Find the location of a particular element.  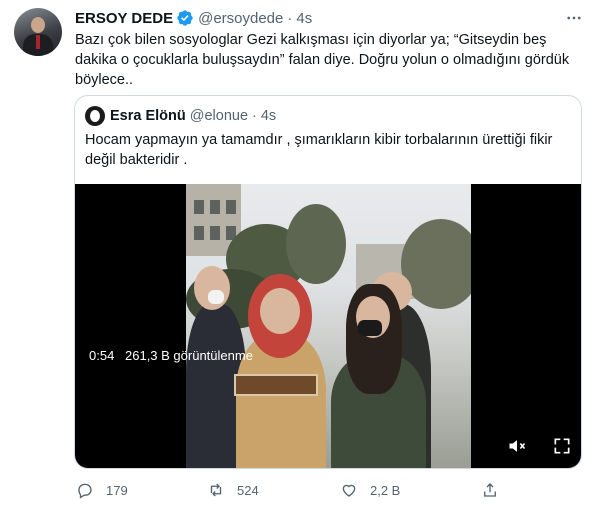

quote-author-handle: @elonue is located at coordinates (219, 116).